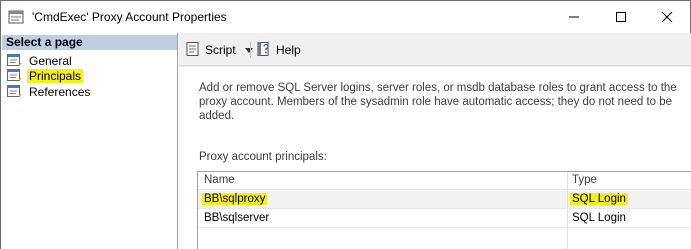  Describe the element at coordinates (444, 219) in the screenshot. I see `table-row: BB\sqlserver SQL Login` at that location.